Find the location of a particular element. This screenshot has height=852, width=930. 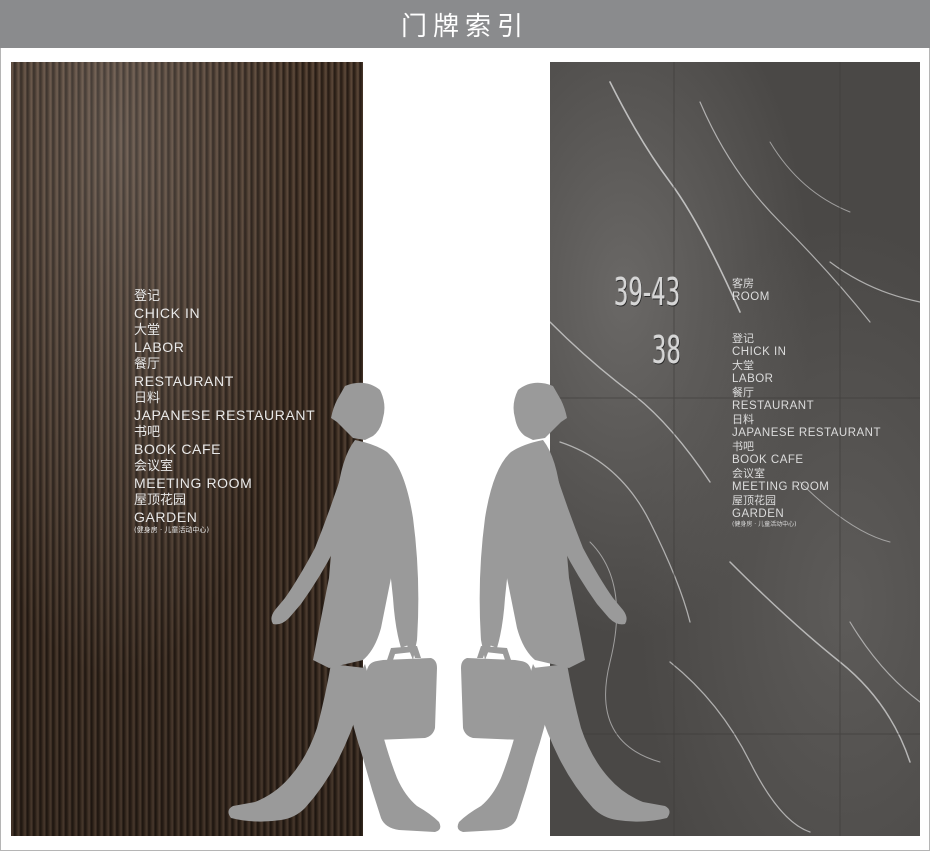

directory-item: 餐厅 RESTAURANT is located at coordinates (806, 399).